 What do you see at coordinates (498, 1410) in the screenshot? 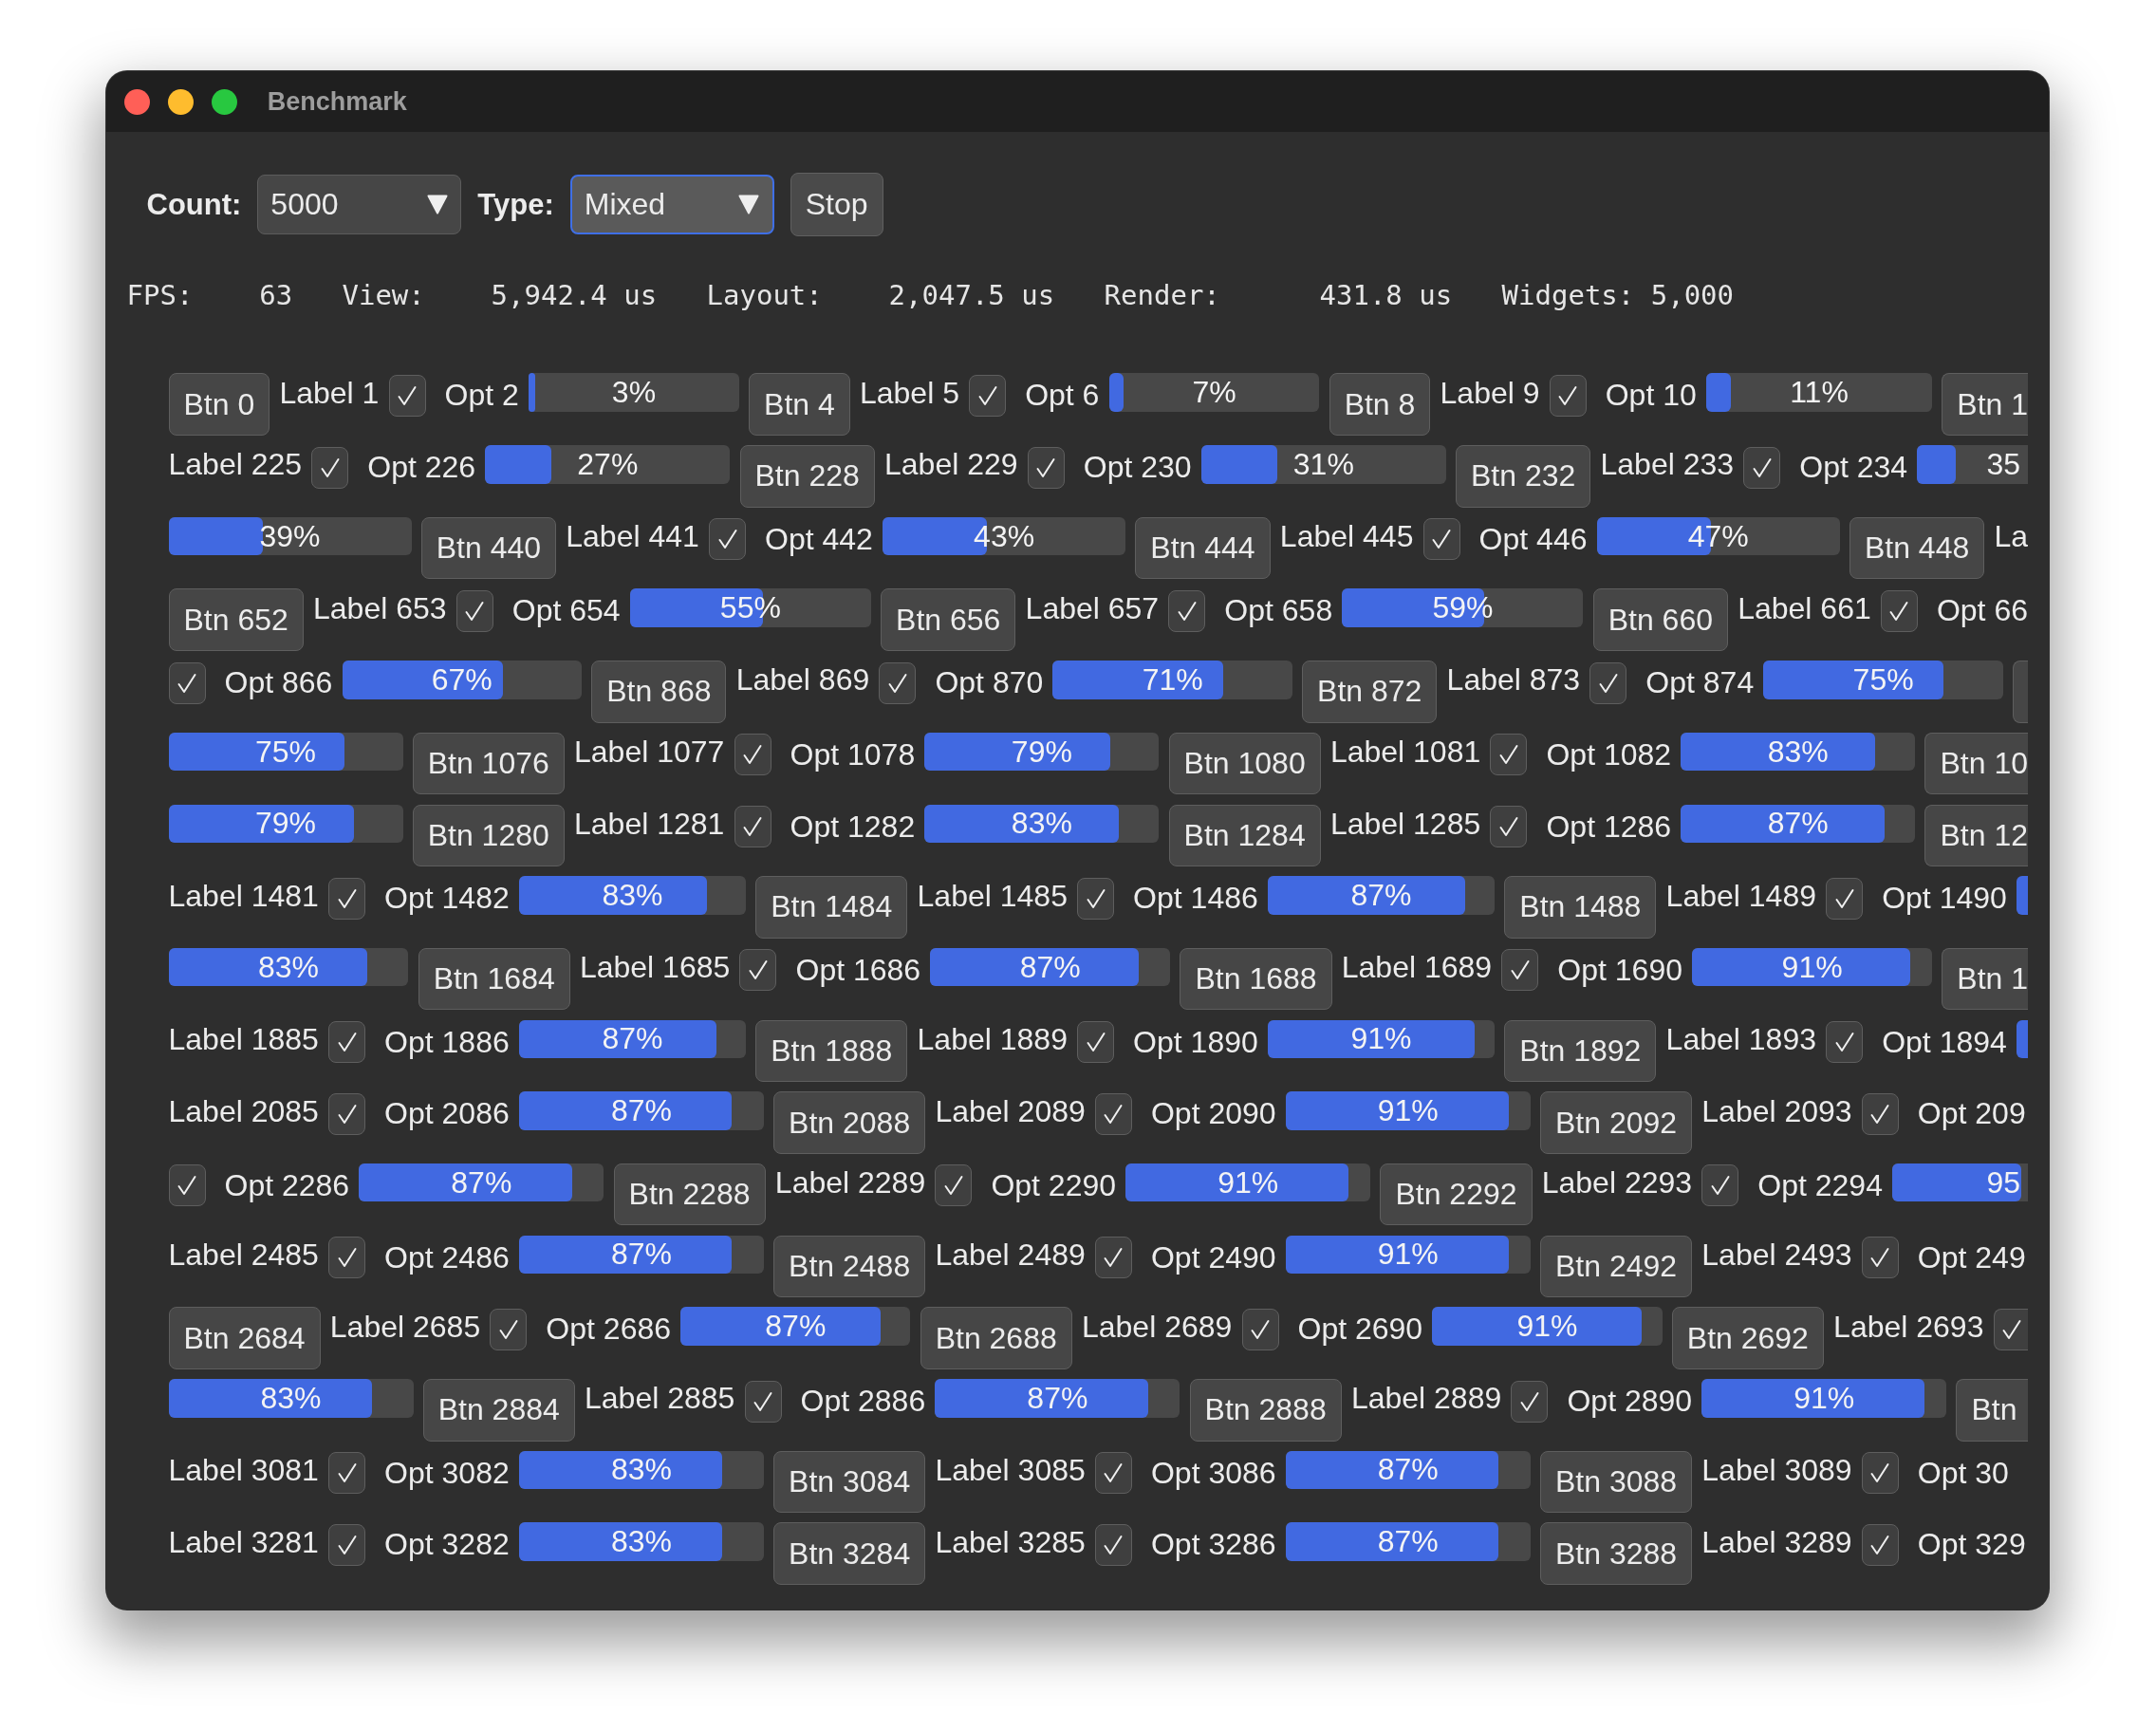
I see `widget-button: Btn 2884` at bounding box center [498, 1410].